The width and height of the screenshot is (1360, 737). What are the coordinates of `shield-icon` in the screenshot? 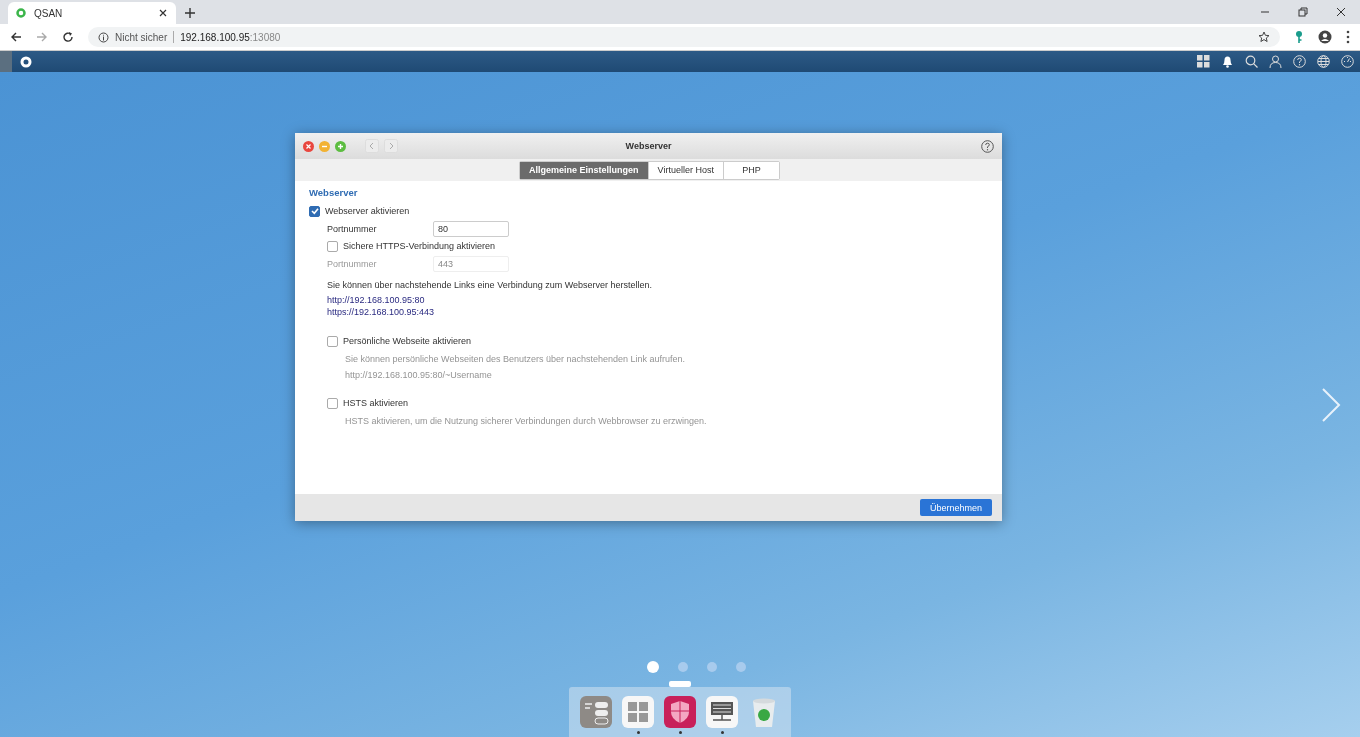 It's located at (680, 712).